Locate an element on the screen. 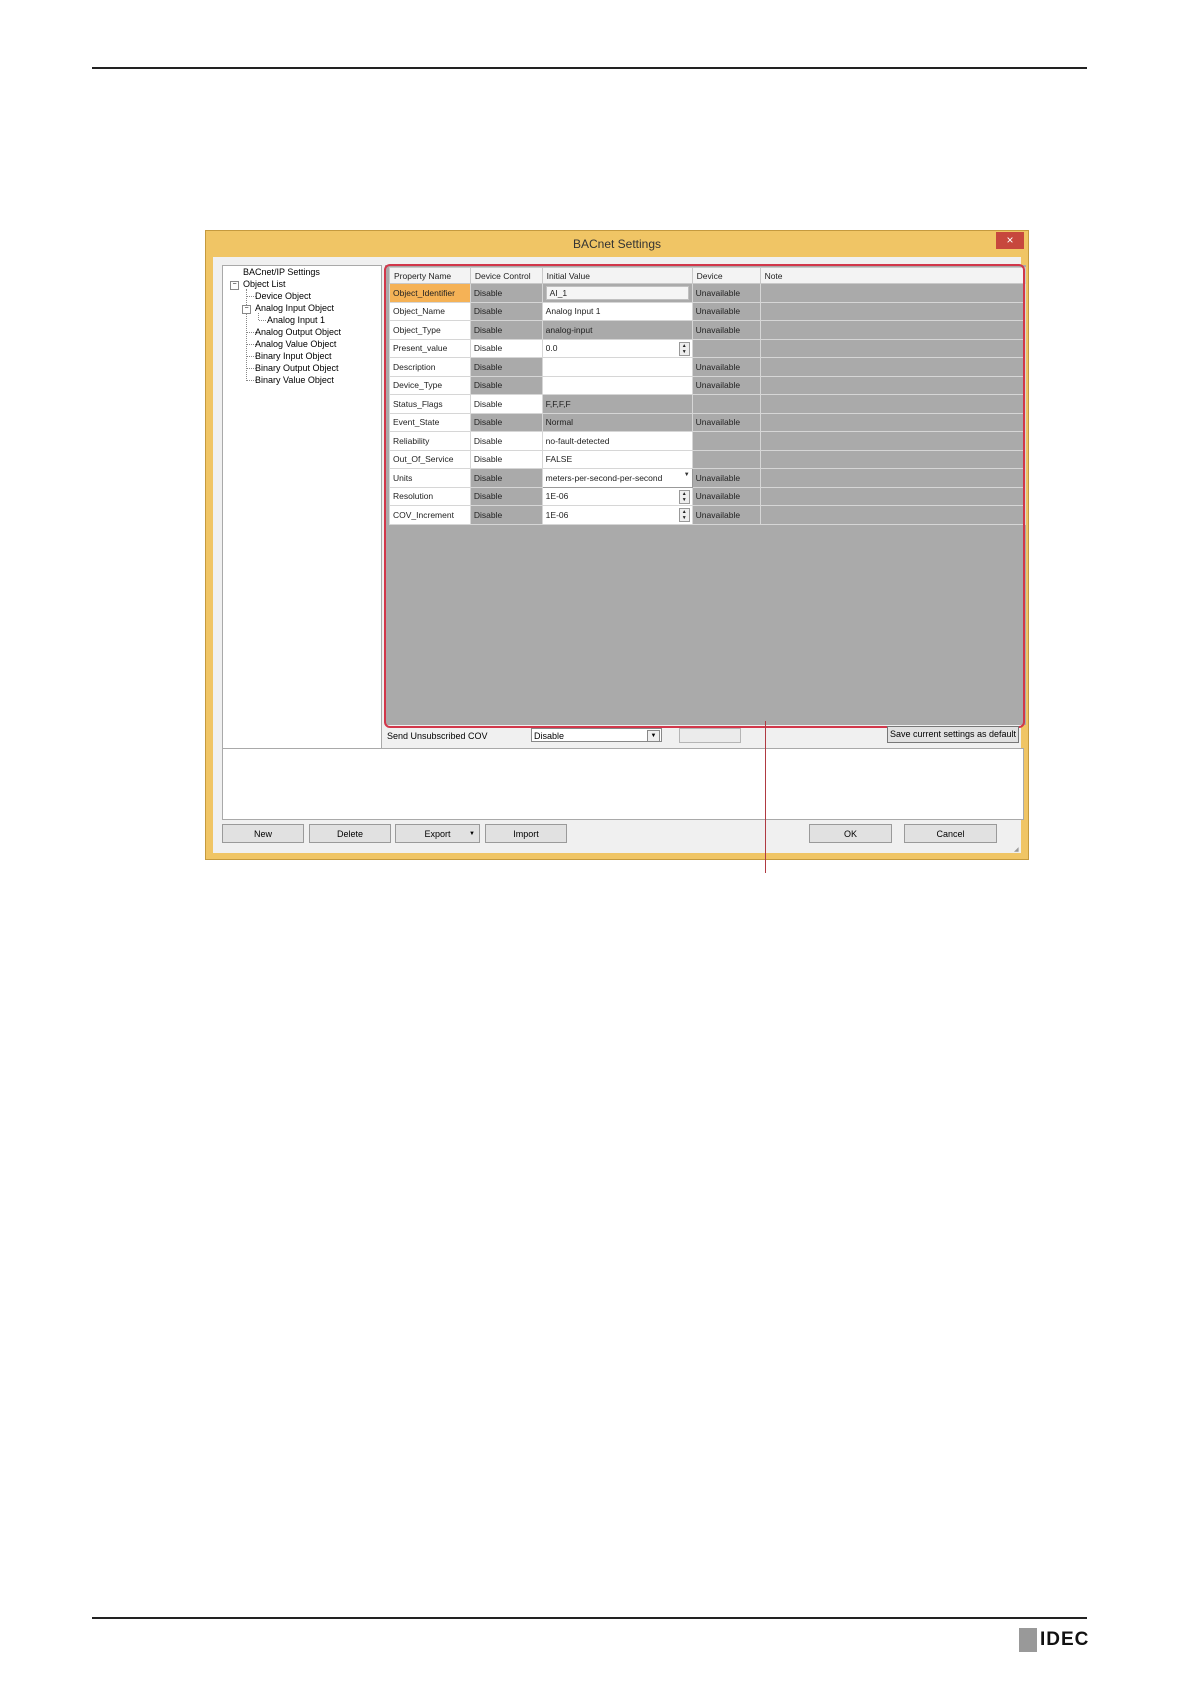 Image resolution: width=1190 pixels, height=1684 pixels. send-unsubscribed-cov-select: Disable ▼ is located at coordinates (596, 735).